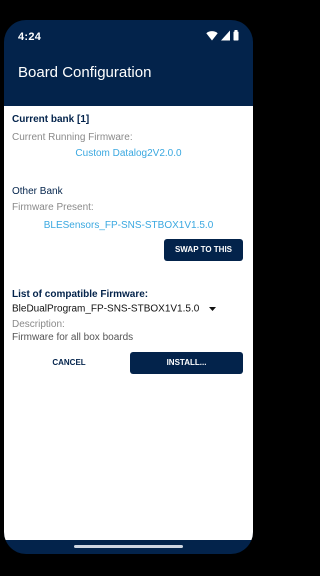  I want to click on page-title: Board Configuration, so click(85, 72).